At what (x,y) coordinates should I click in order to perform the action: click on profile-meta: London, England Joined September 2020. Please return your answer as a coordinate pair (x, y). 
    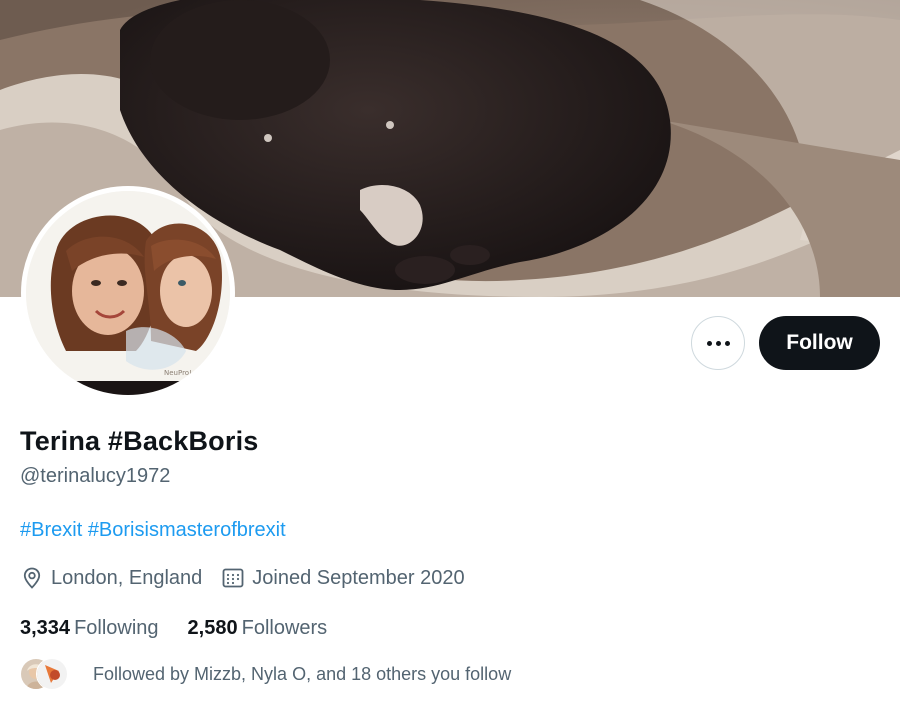
    Looking at the image, I should click on (242, 578).